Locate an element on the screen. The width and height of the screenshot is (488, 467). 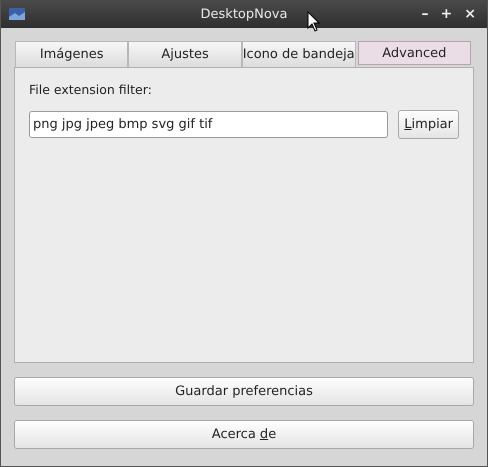
field-label: File extension filter: is located at coordinates (90, 89).